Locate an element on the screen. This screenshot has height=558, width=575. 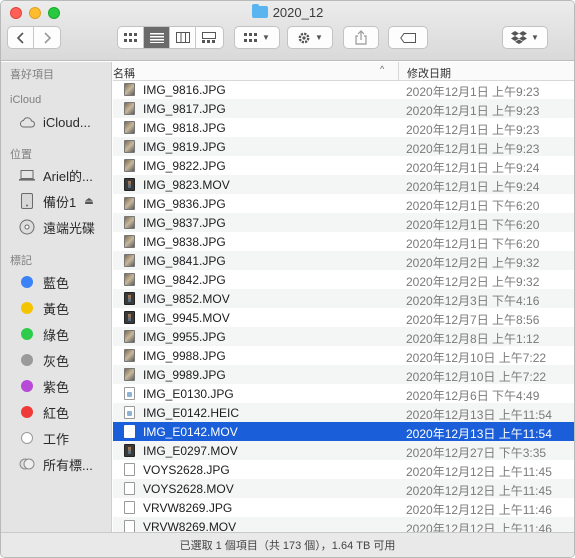
file-row: IMG_9818.JPG 2020年12月1日 上午9:23 is located at coordinates (343, 127).